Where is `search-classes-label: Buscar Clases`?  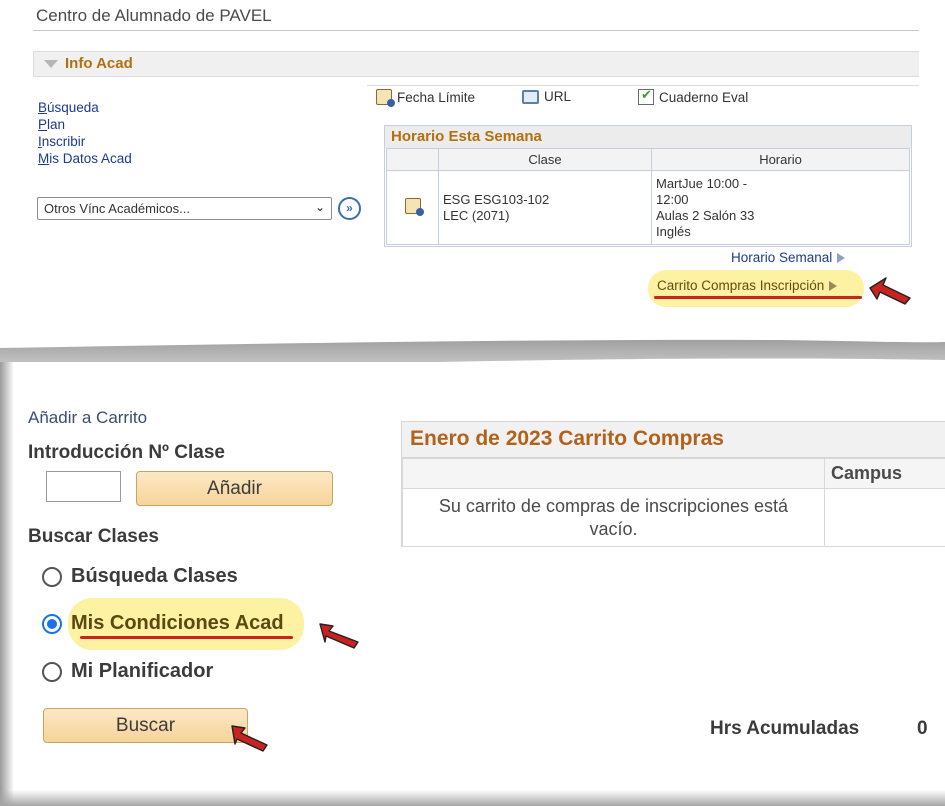
search-classes-label: Buscar Clases is located at coordinates (93, 536).